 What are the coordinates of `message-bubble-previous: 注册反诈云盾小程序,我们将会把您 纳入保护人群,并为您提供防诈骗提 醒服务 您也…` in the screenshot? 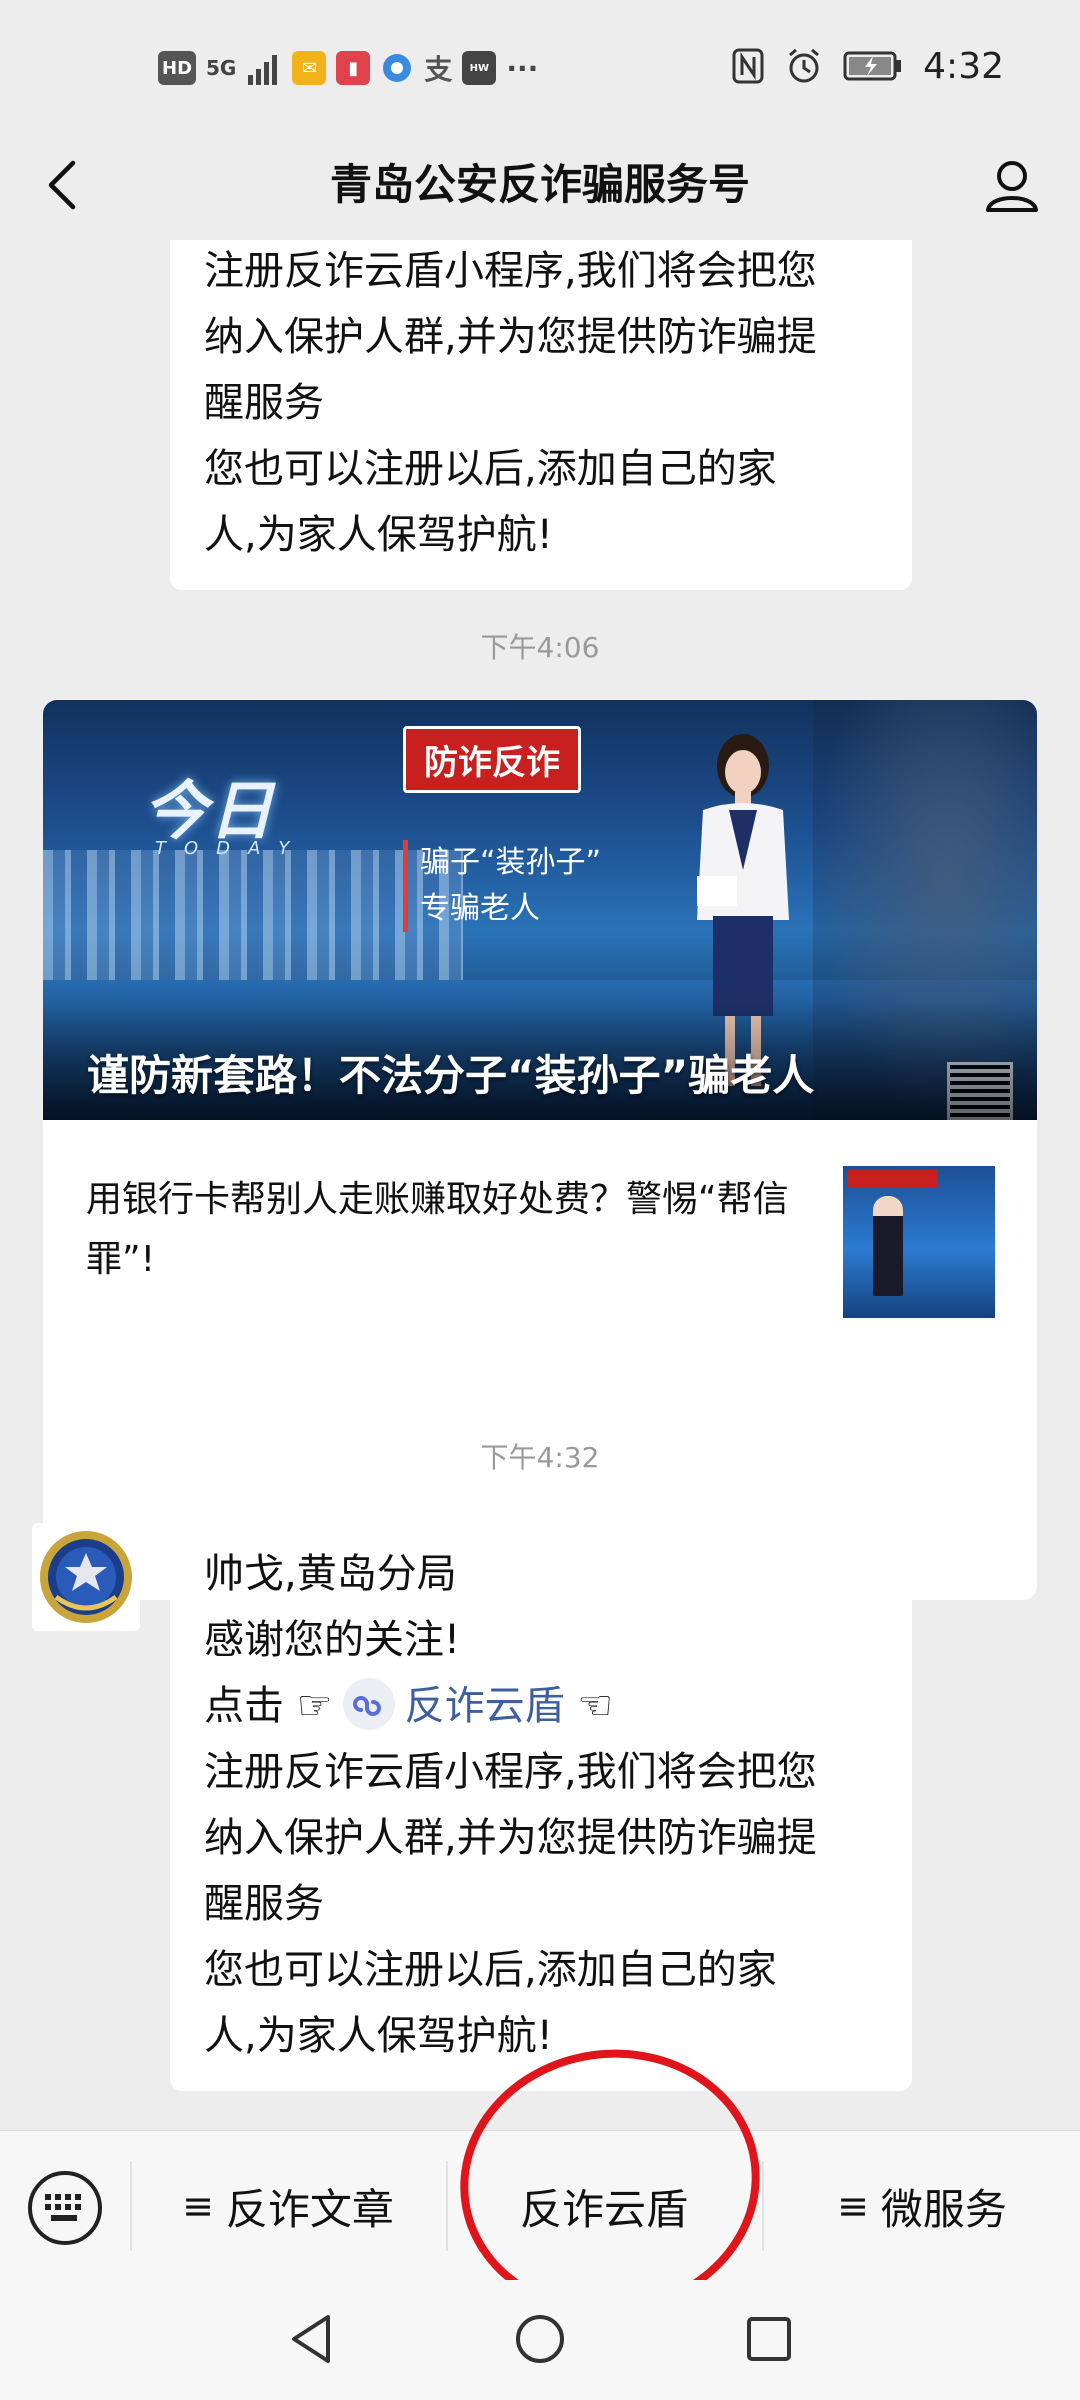 It's located at (541, 415).